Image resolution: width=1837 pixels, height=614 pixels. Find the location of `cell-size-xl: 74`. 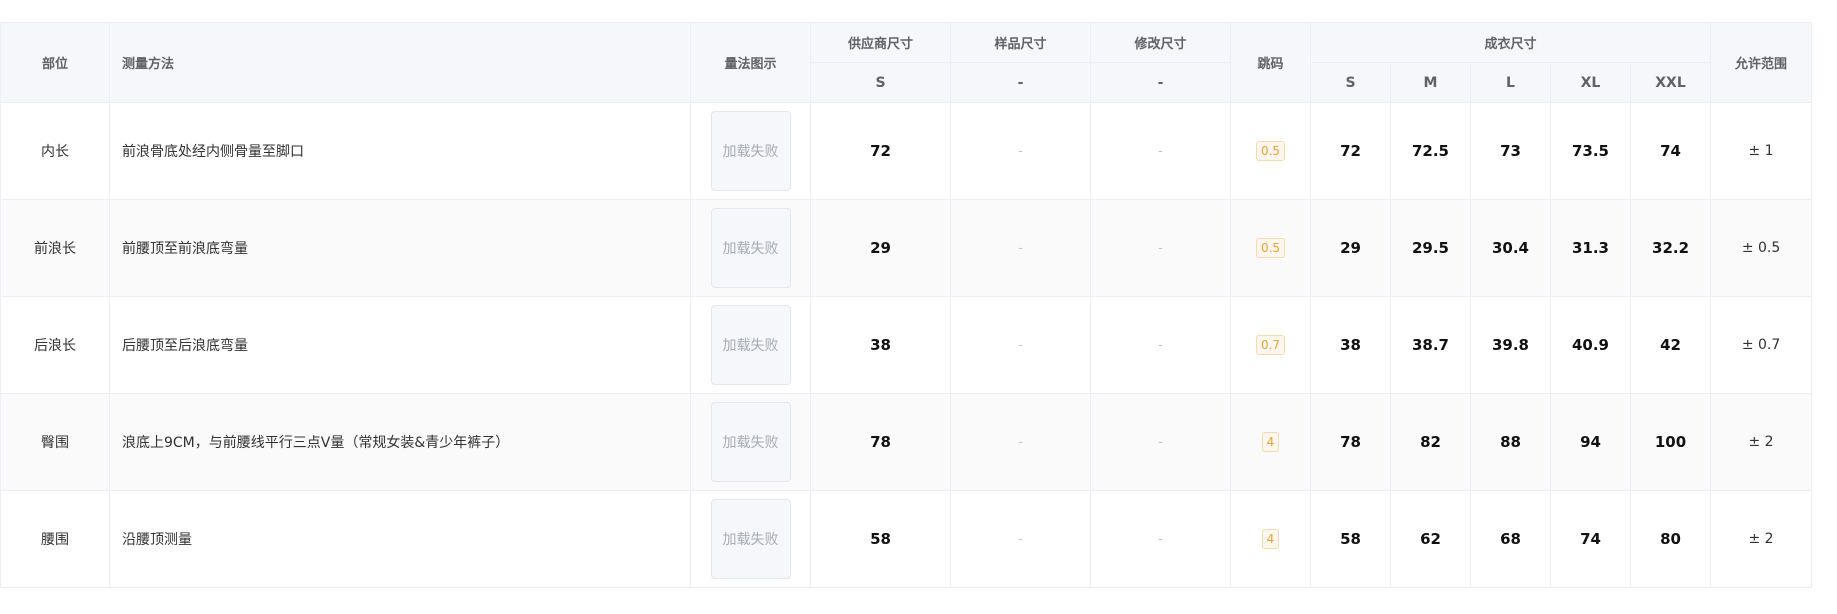

cell-size-xl: 74 is located at coordinates (1590, 539).